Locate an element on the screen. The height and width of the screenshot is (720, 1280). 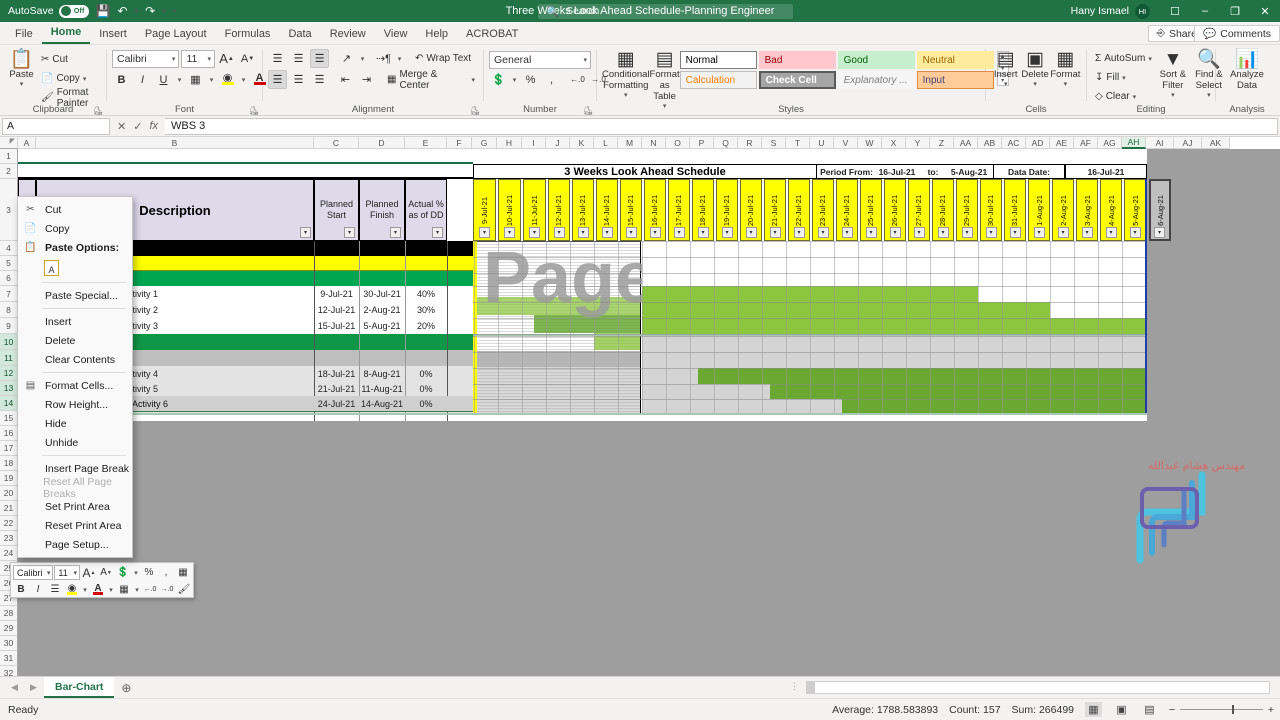
text-direction-icon: ⇢¶ is located at coordinates (383, 58).